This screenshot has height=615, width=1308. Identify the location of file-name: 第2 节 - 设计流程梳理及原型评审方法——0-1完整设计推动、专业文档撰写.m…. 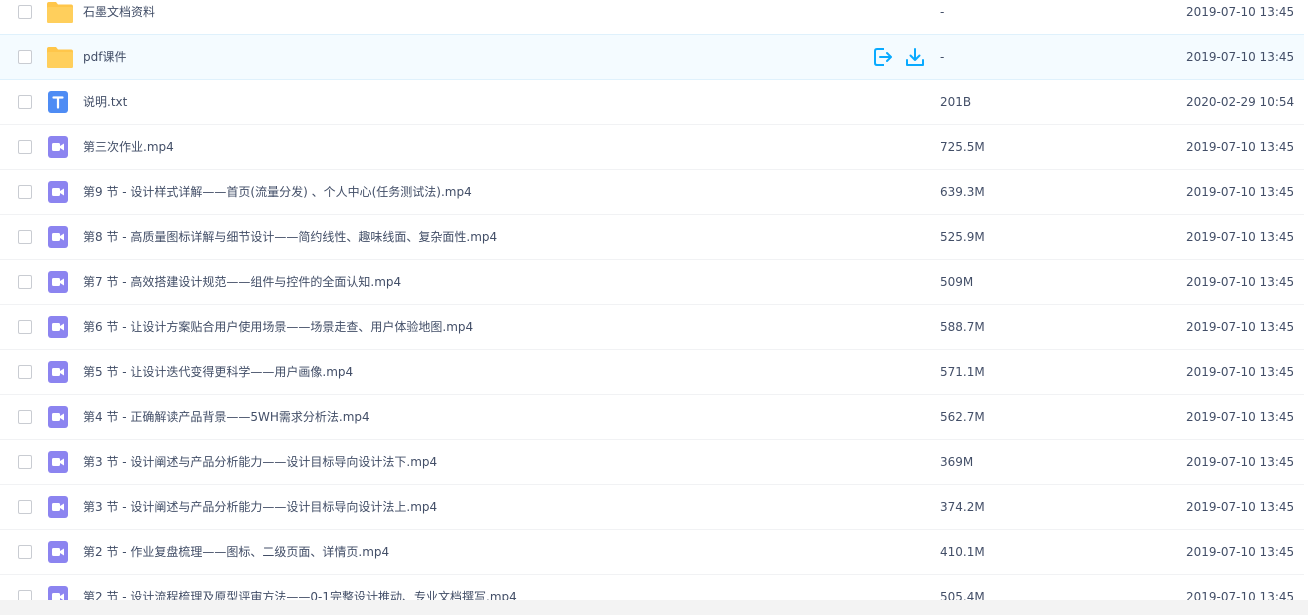
(300, 587).